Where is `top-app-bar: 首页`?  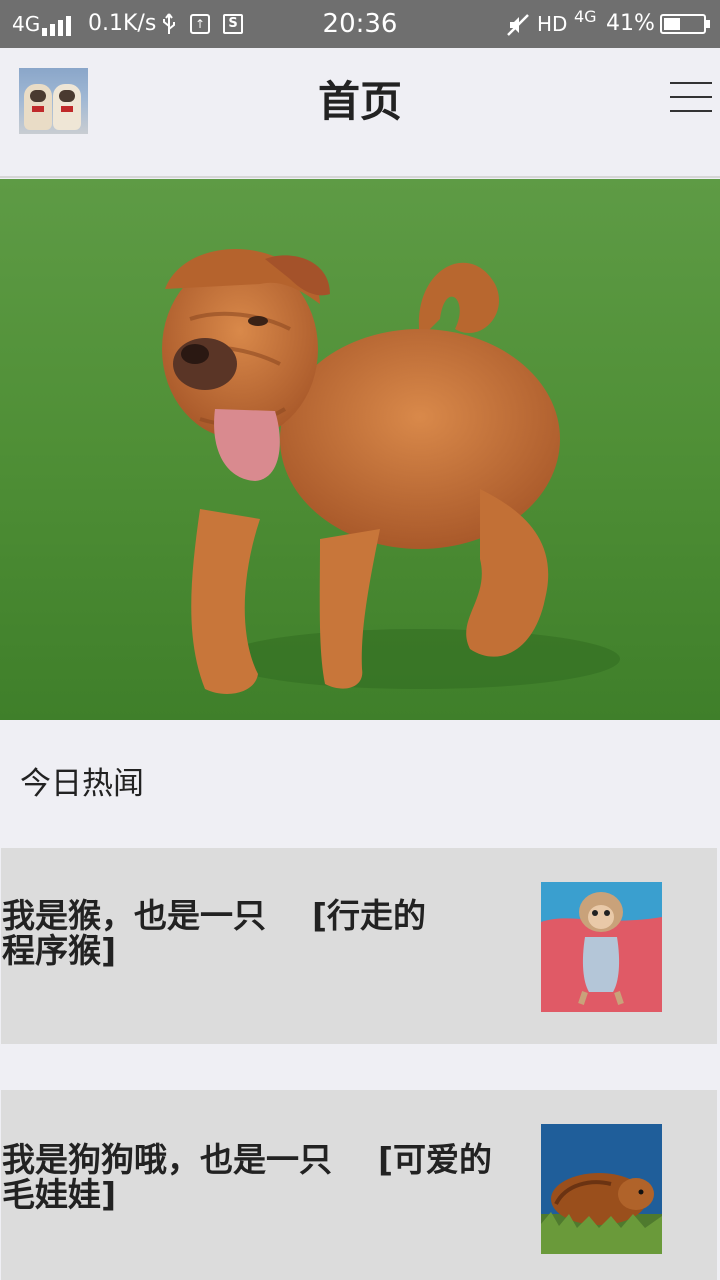
top-app-bar: 首页 is located at coordinates (360, 113).